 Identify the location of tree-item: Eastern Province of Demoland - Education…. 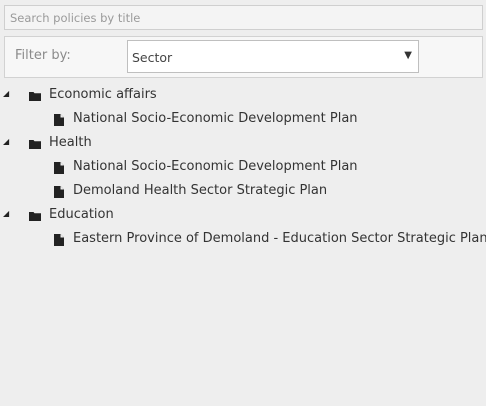
(243, 240).